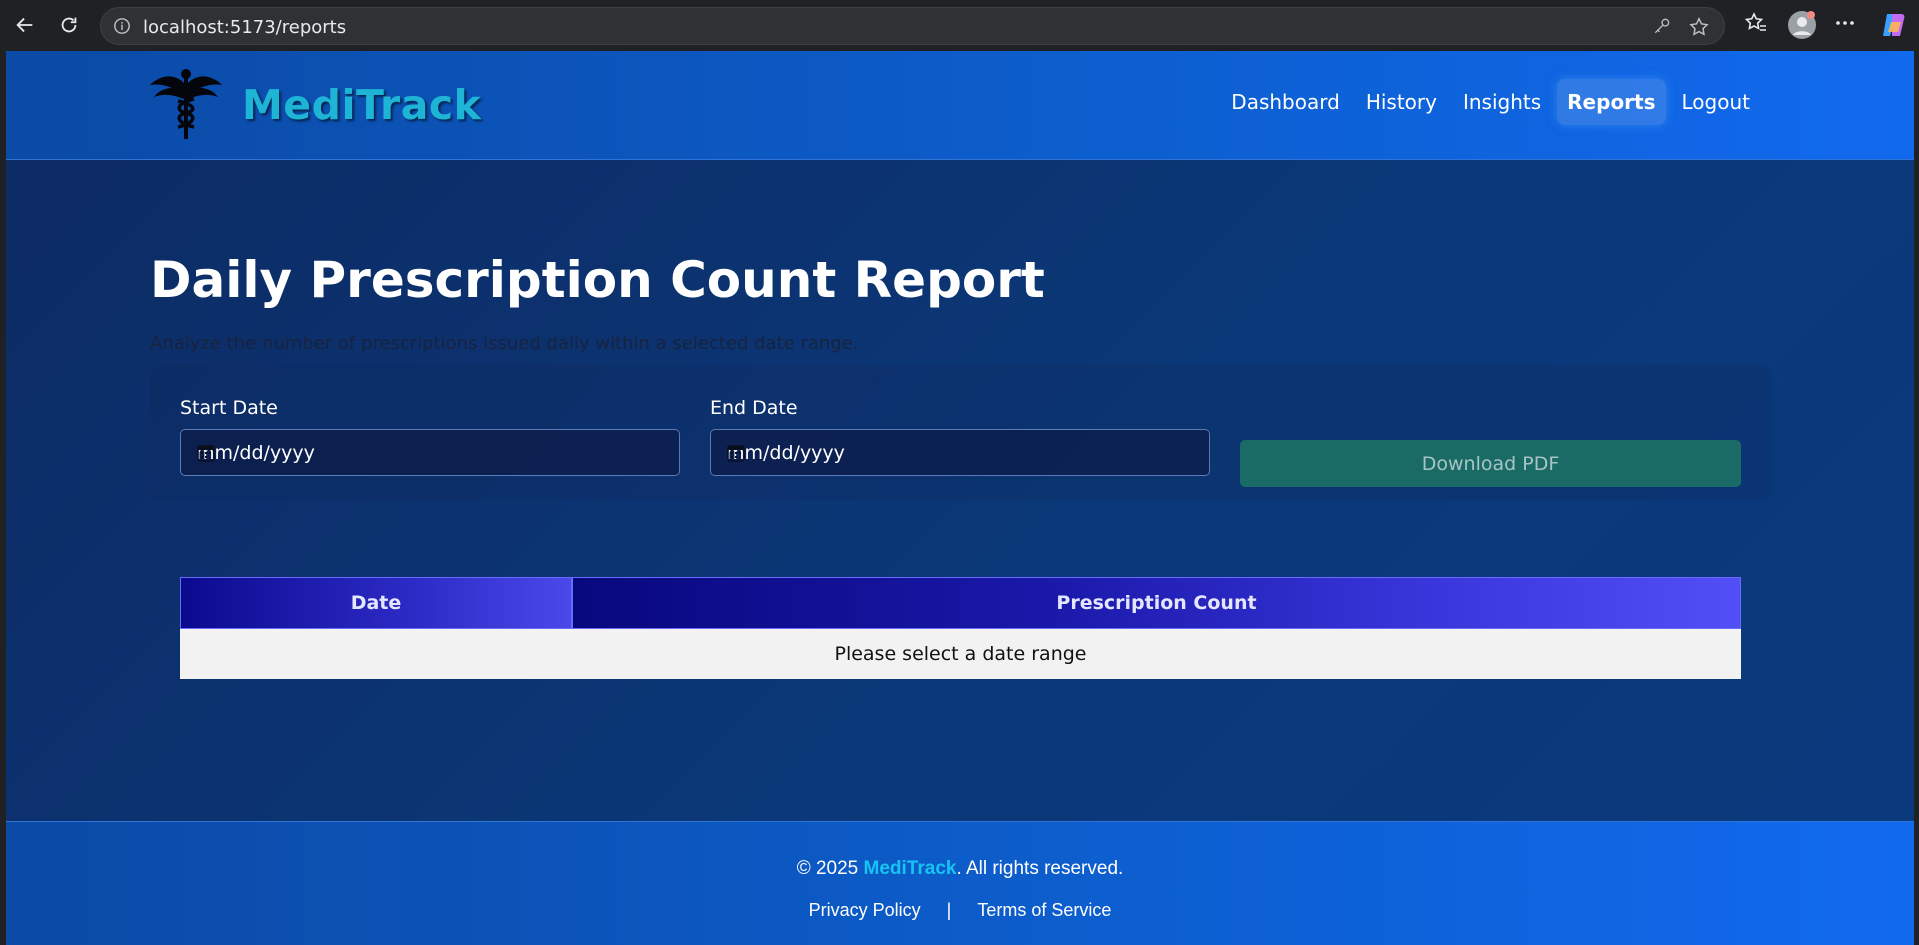 This screenshot has height=945, width=1919. What do you see at coordinates (960, 654) in the screenshot?
I see `table-empty-row: Please select a date range` at bounding box center [960, 654].